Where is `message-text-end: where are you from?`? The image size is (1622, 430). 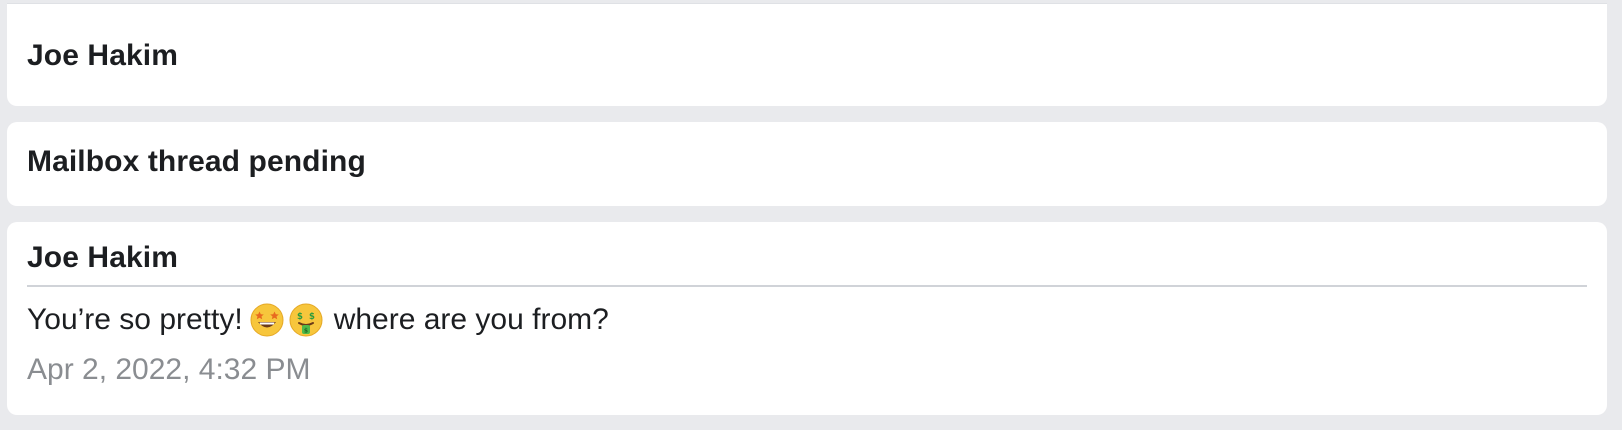 message-text-end: where are you from? is located at coordinates (471, 319).